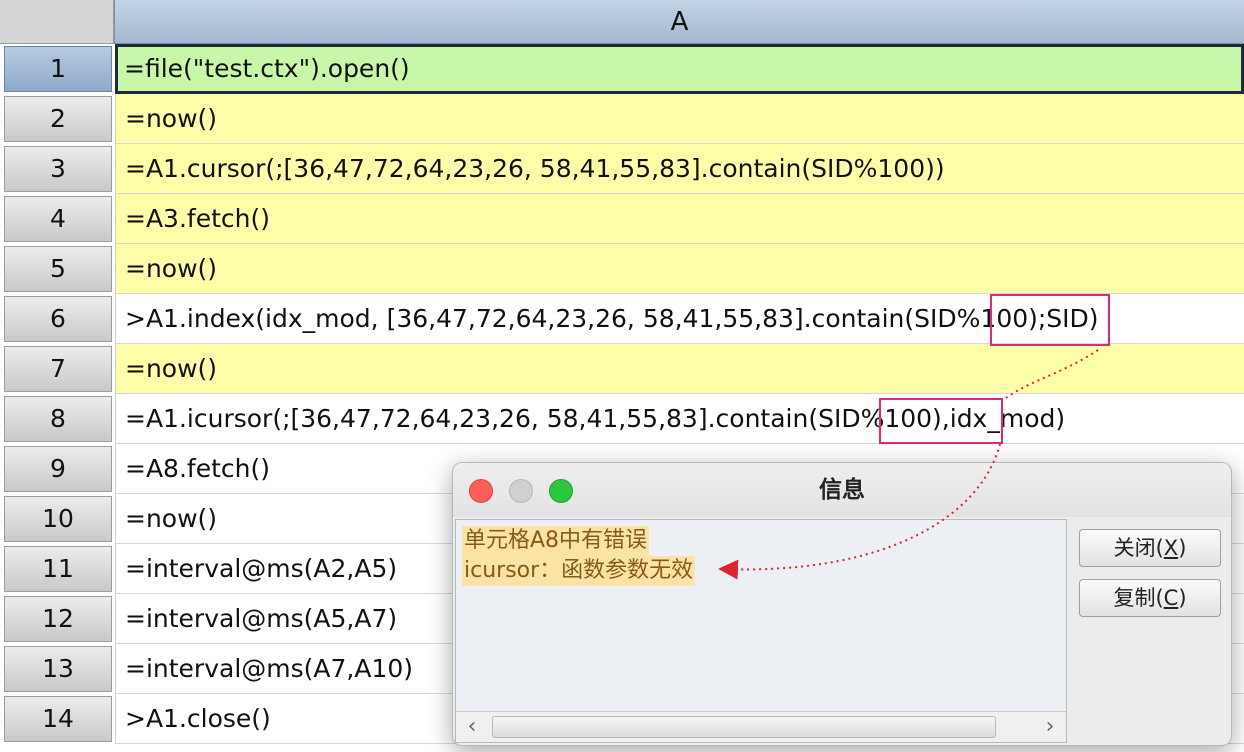 This screenshot has height=752, width=1244. What do you see at coordinates (1050, 375) in the screenshot?
I see `arrow-row6-to-row8` at bounding box center [1050, 375].